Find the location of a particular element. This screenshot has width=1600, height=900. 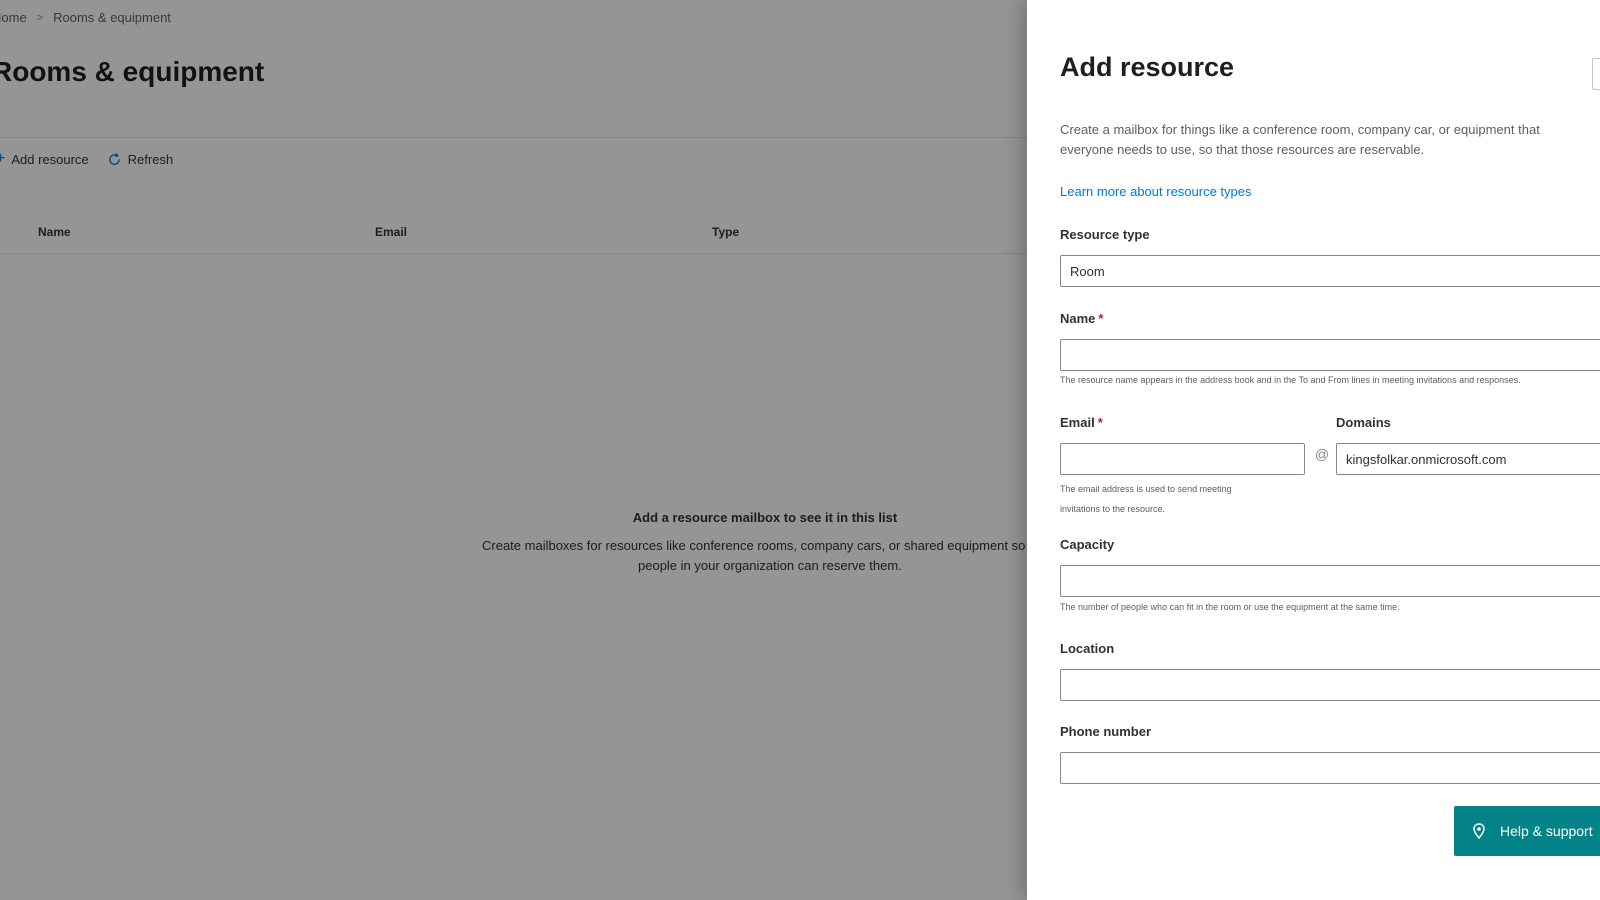

name-required-mark: * is located at coordinates (1101, 318).